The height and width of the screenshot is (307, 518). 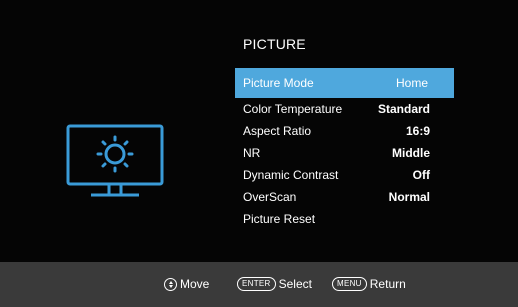 I want to click on return-hint: MENU Return, so click(x=369, y=284).